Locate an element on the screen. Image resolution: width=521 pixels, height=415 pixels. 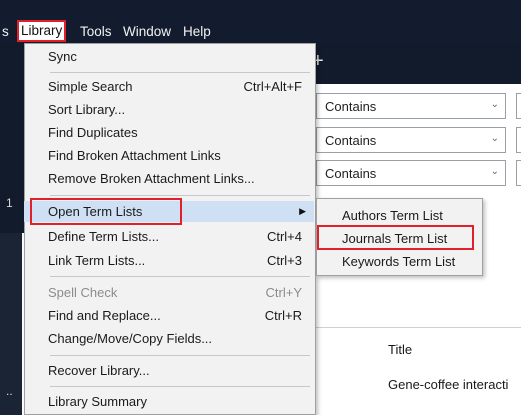
menu-item-find-and-replace: Find and Replace... Ctrl+R is located at coordinates (169, 315).